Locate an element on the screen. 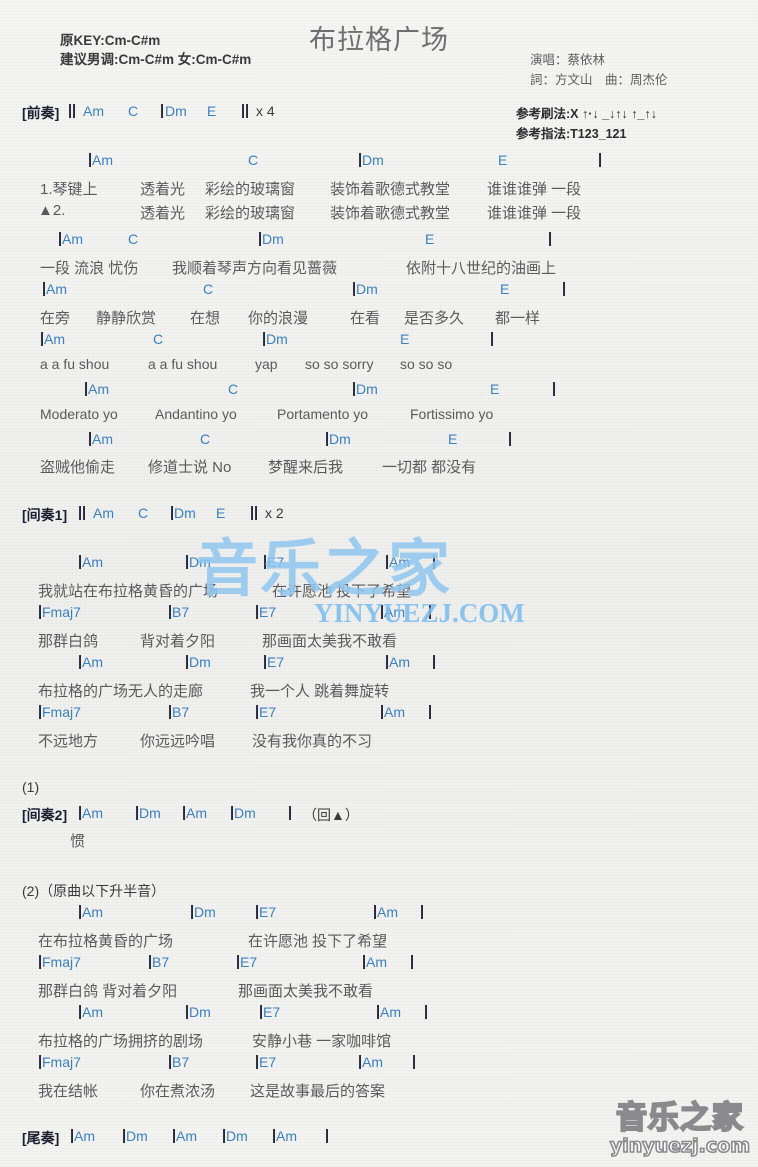 This screenshot has width=758, height=1167. verse1-chords-b: | Am C | Dm E | is located at coordinates (379, 243).